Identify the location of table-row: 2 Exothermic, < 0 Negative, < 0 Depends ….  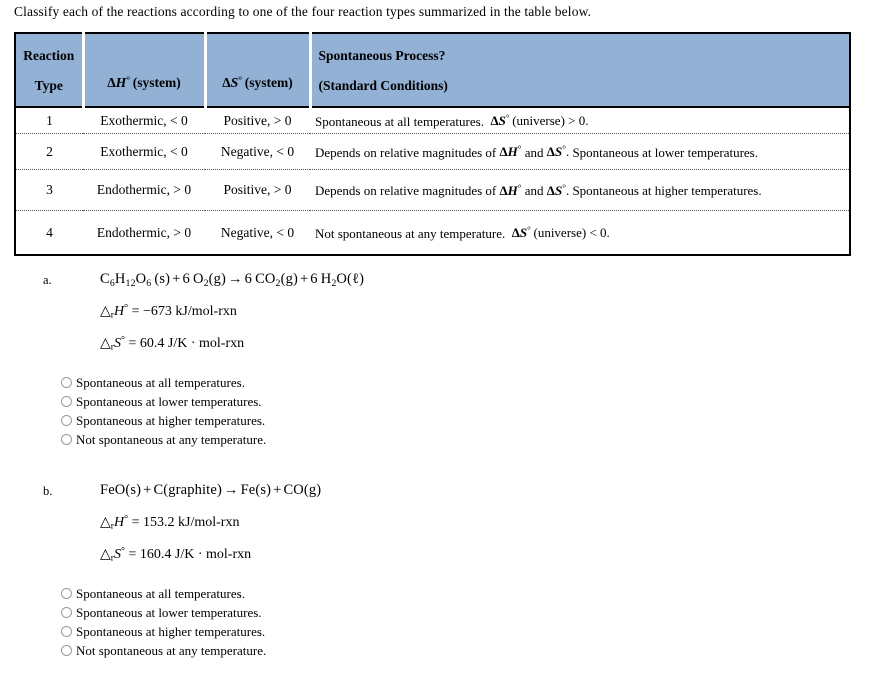
(432, 151).